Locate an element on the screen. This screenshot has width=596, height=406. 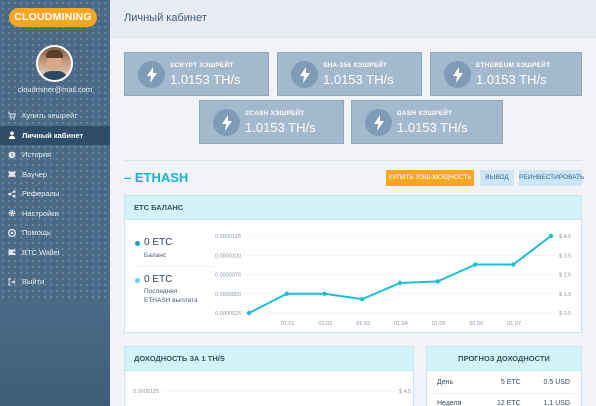
x-tick-label: 01.07 is located at coordinates (514, 324).